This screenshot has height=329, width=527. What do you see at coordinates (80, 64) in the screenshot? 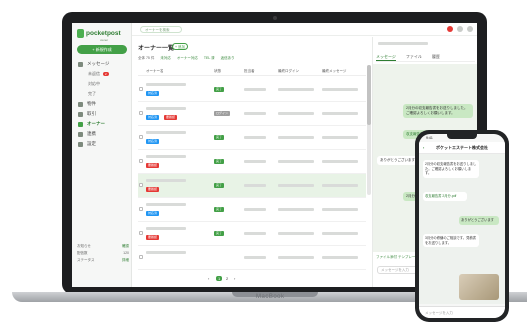
I see `chat-icon` at bounding box center [80, 64].